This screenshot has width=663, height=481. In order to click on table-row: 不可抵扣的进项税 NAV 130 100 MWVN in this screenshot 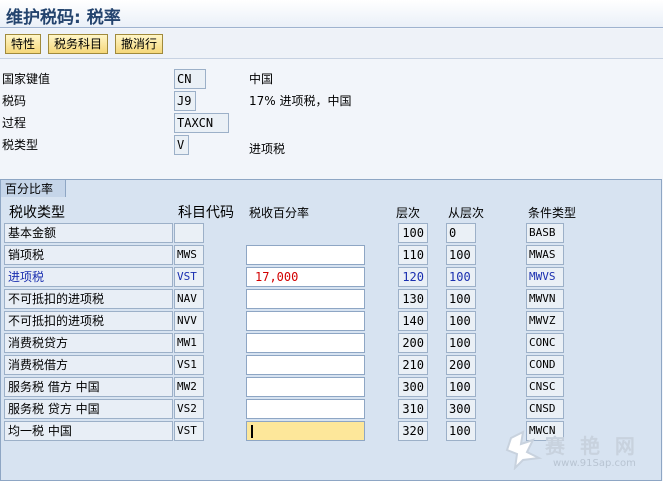, I will do `click(300, 300)`.